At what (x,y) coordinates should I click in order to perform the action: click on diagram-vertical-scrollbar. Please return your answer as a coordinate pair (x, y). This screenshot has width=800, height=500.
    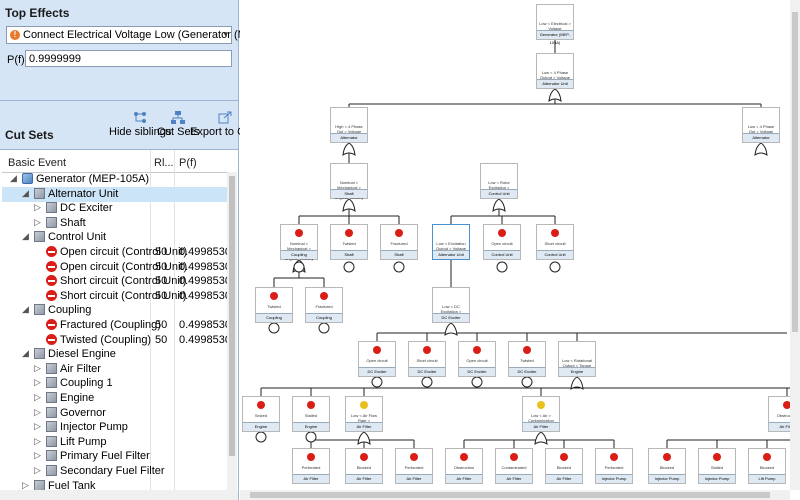
    Looking at the image, I should click on (795, 245).